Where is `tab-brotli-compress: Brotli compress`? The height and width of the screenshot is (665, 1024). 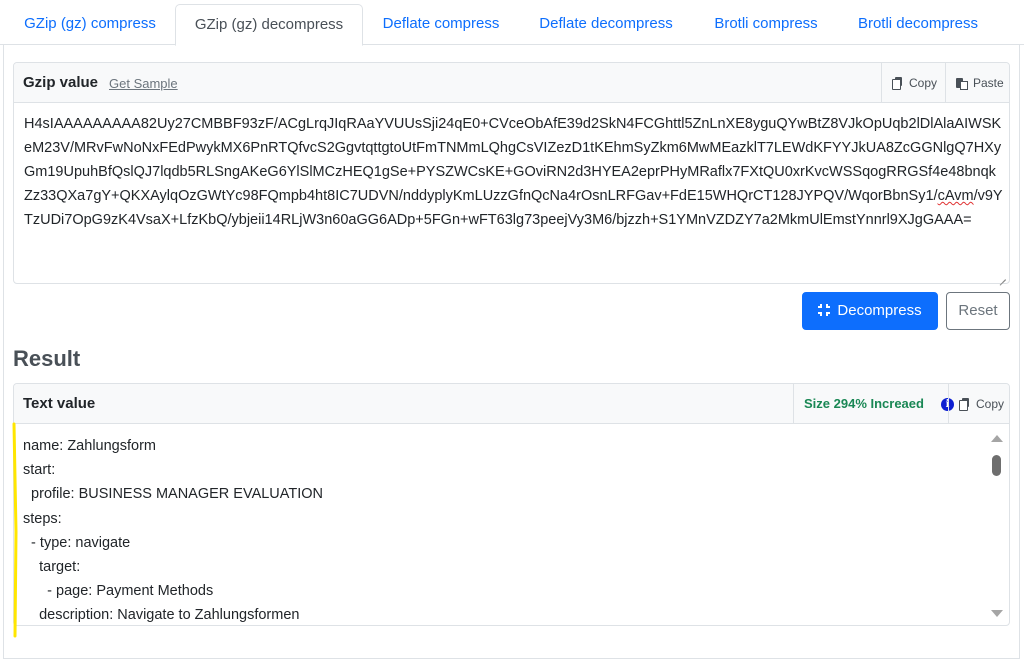
tab-brotli-compress: Brotli compress is located at coordinates (766, 24).